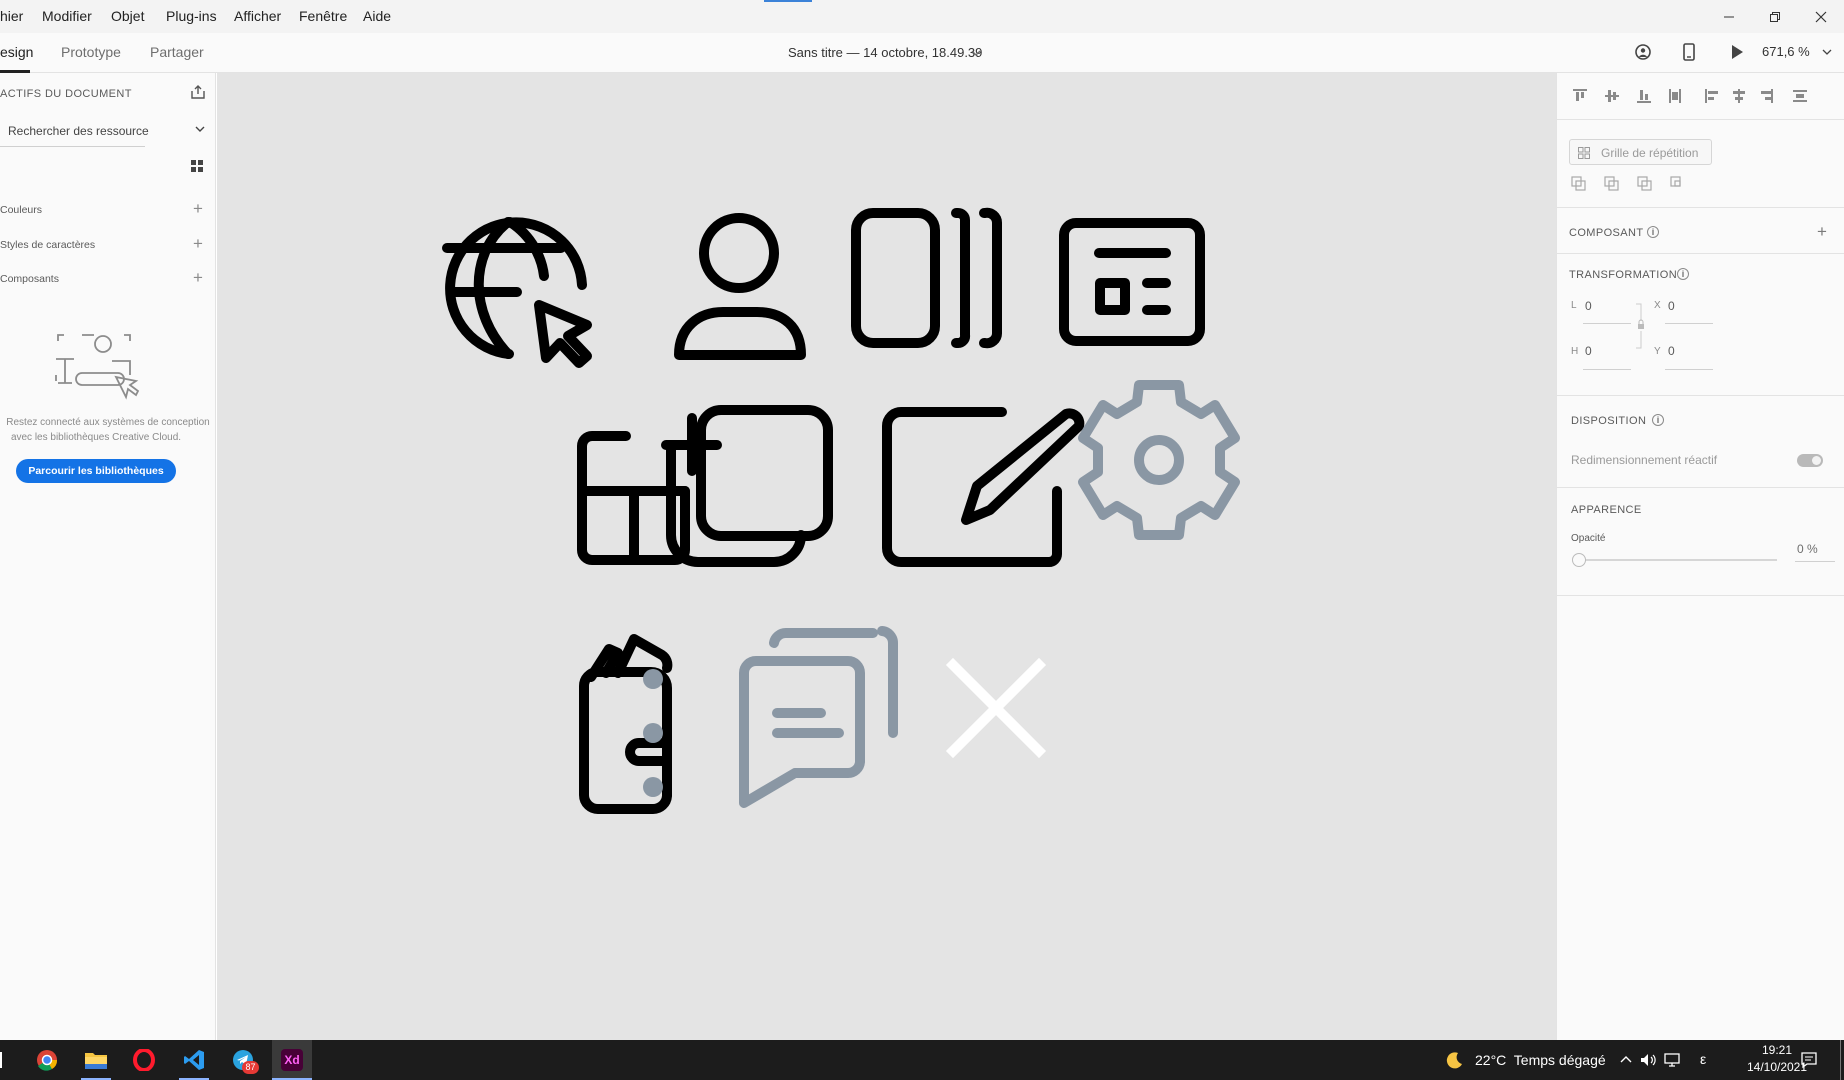 The image size is (1844, 1080). What do you see at coordinates (1643, 52) in the screenshot?
I see `user-share-icon` at bounding box center [1643, 52].